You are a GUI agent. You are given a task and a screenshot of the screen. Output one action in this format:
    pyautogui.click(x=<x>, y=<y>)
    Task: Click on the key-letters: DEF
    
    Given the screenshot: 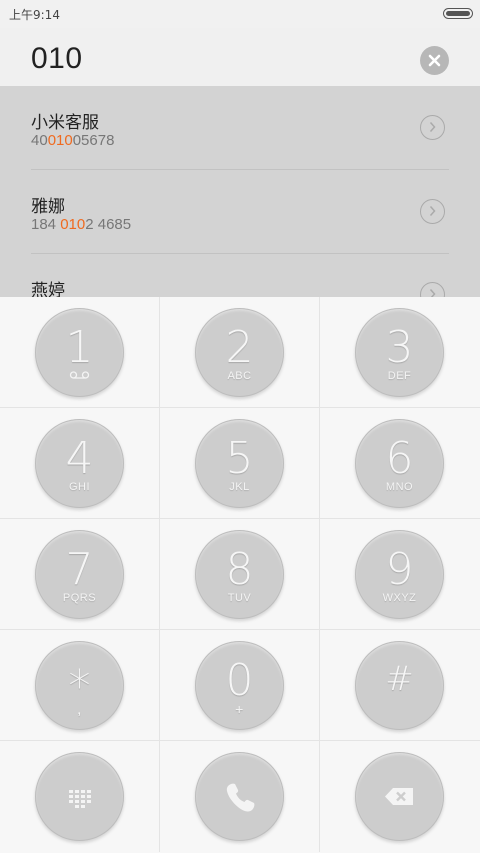 What is the action you would take?
    pyautogui.click(x=399, y=376)
    